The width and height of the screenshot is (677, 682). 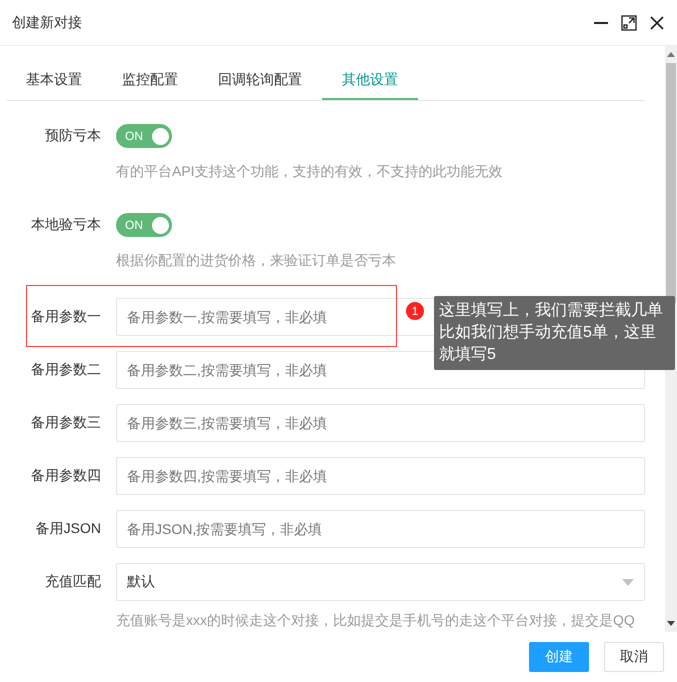 What do you see at coordinates (66, 317) in the screenshot?
I see `field-label: 备用参数一` at bounding box center [66, 317].